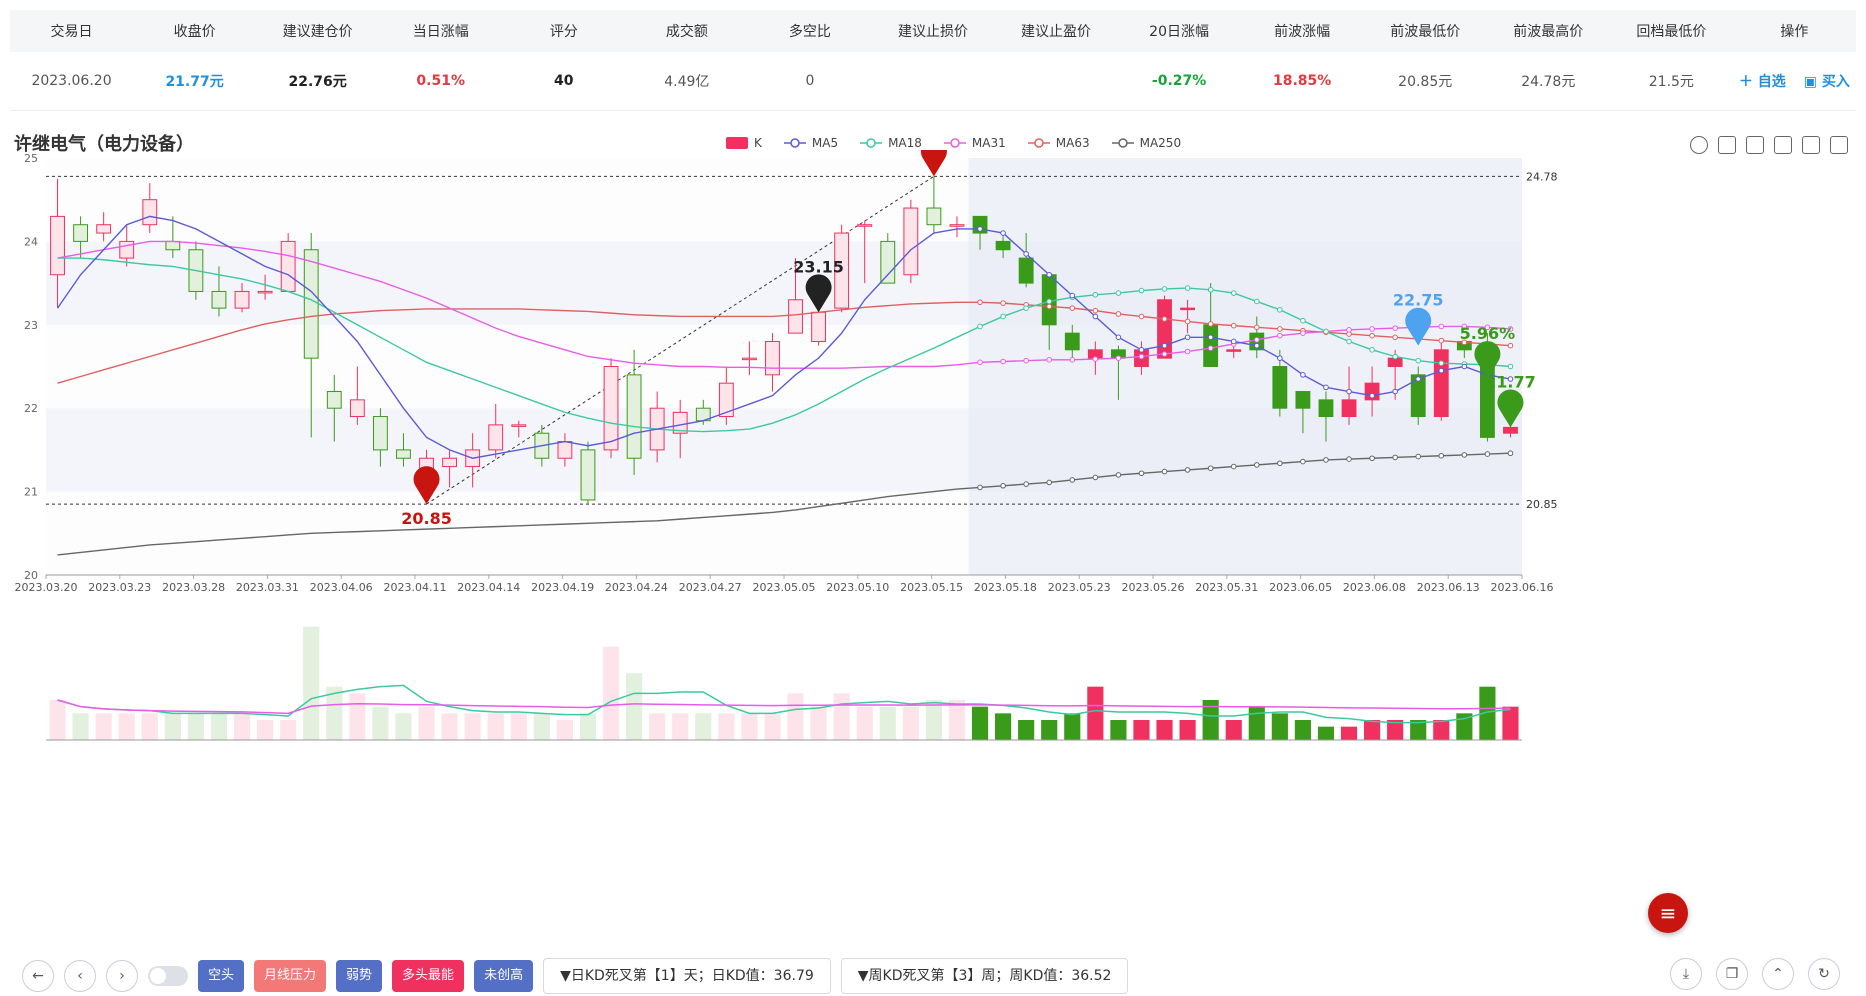 This screenshot has width=1866, height=996. What do you see at coordinates (359, 976) in the screenshot?
I see `tag-weak: 弱势` at bounding box center [359, 976].